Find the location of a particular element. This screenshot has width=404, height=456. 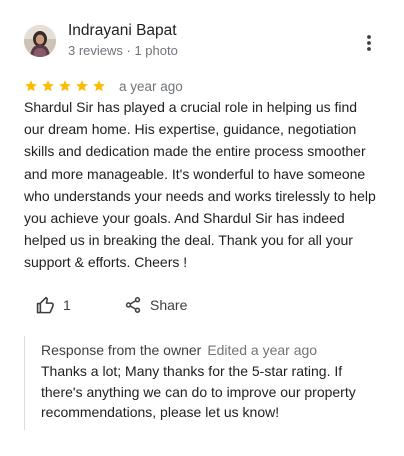

thumb-up-icon is located at coordinates (45, 304).